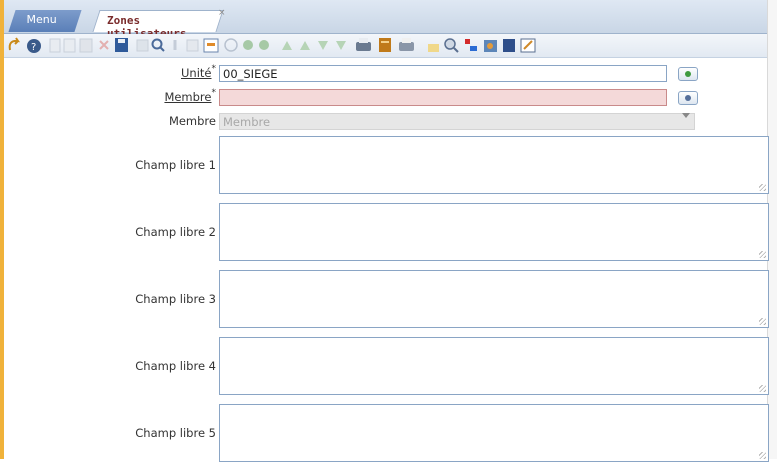 Image resolution: width=777 pixels, height=462 pixels. I want to click on down-icon, so click(323, 45).